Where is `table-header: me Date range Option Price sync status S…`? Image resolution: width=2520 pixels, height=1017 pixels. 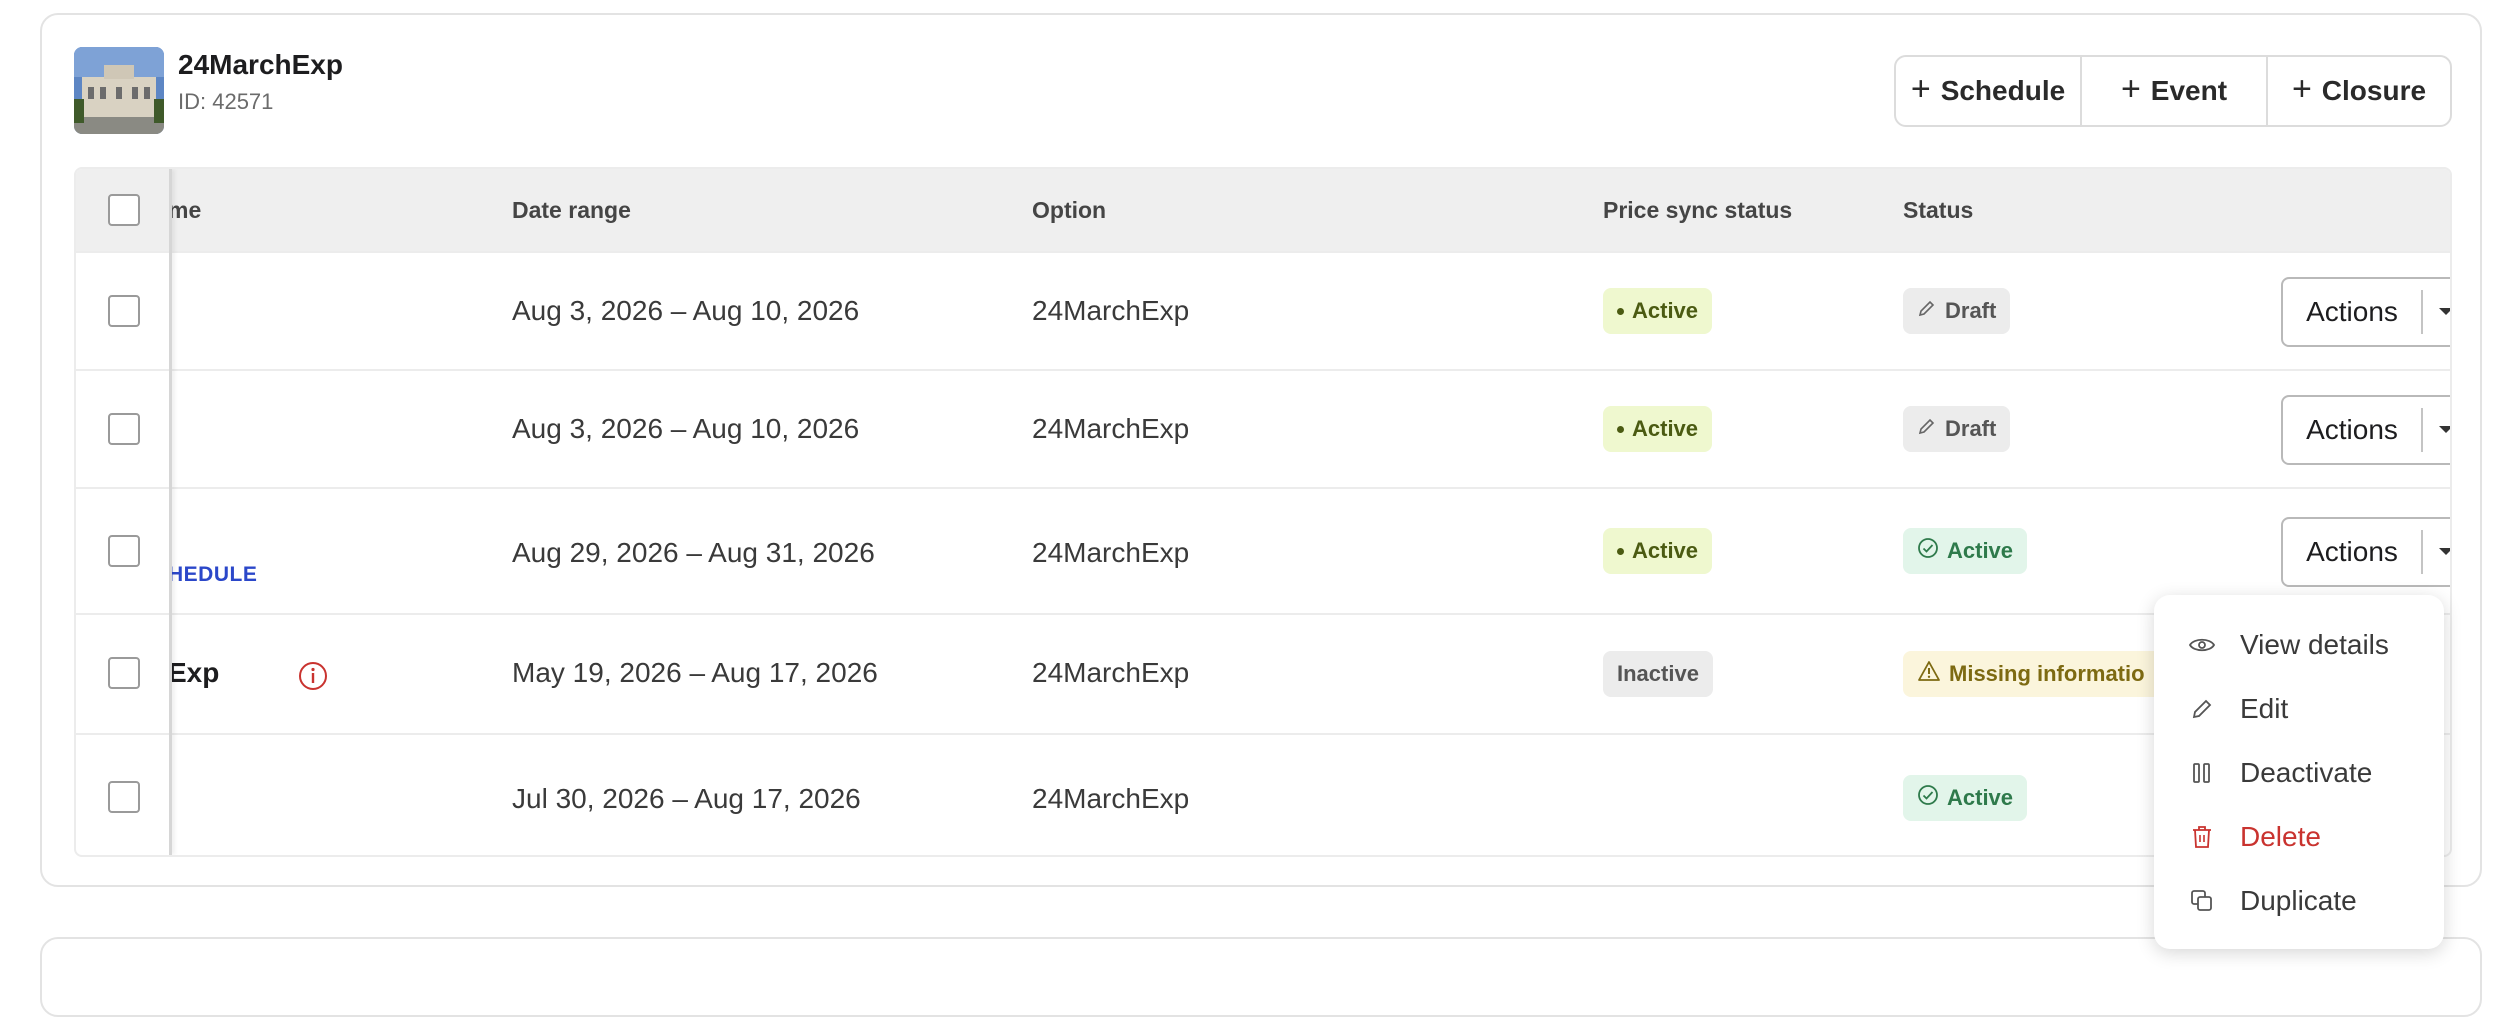 table-header: me Date range Option Price sync status S… is located at coordinates (1263, 210).